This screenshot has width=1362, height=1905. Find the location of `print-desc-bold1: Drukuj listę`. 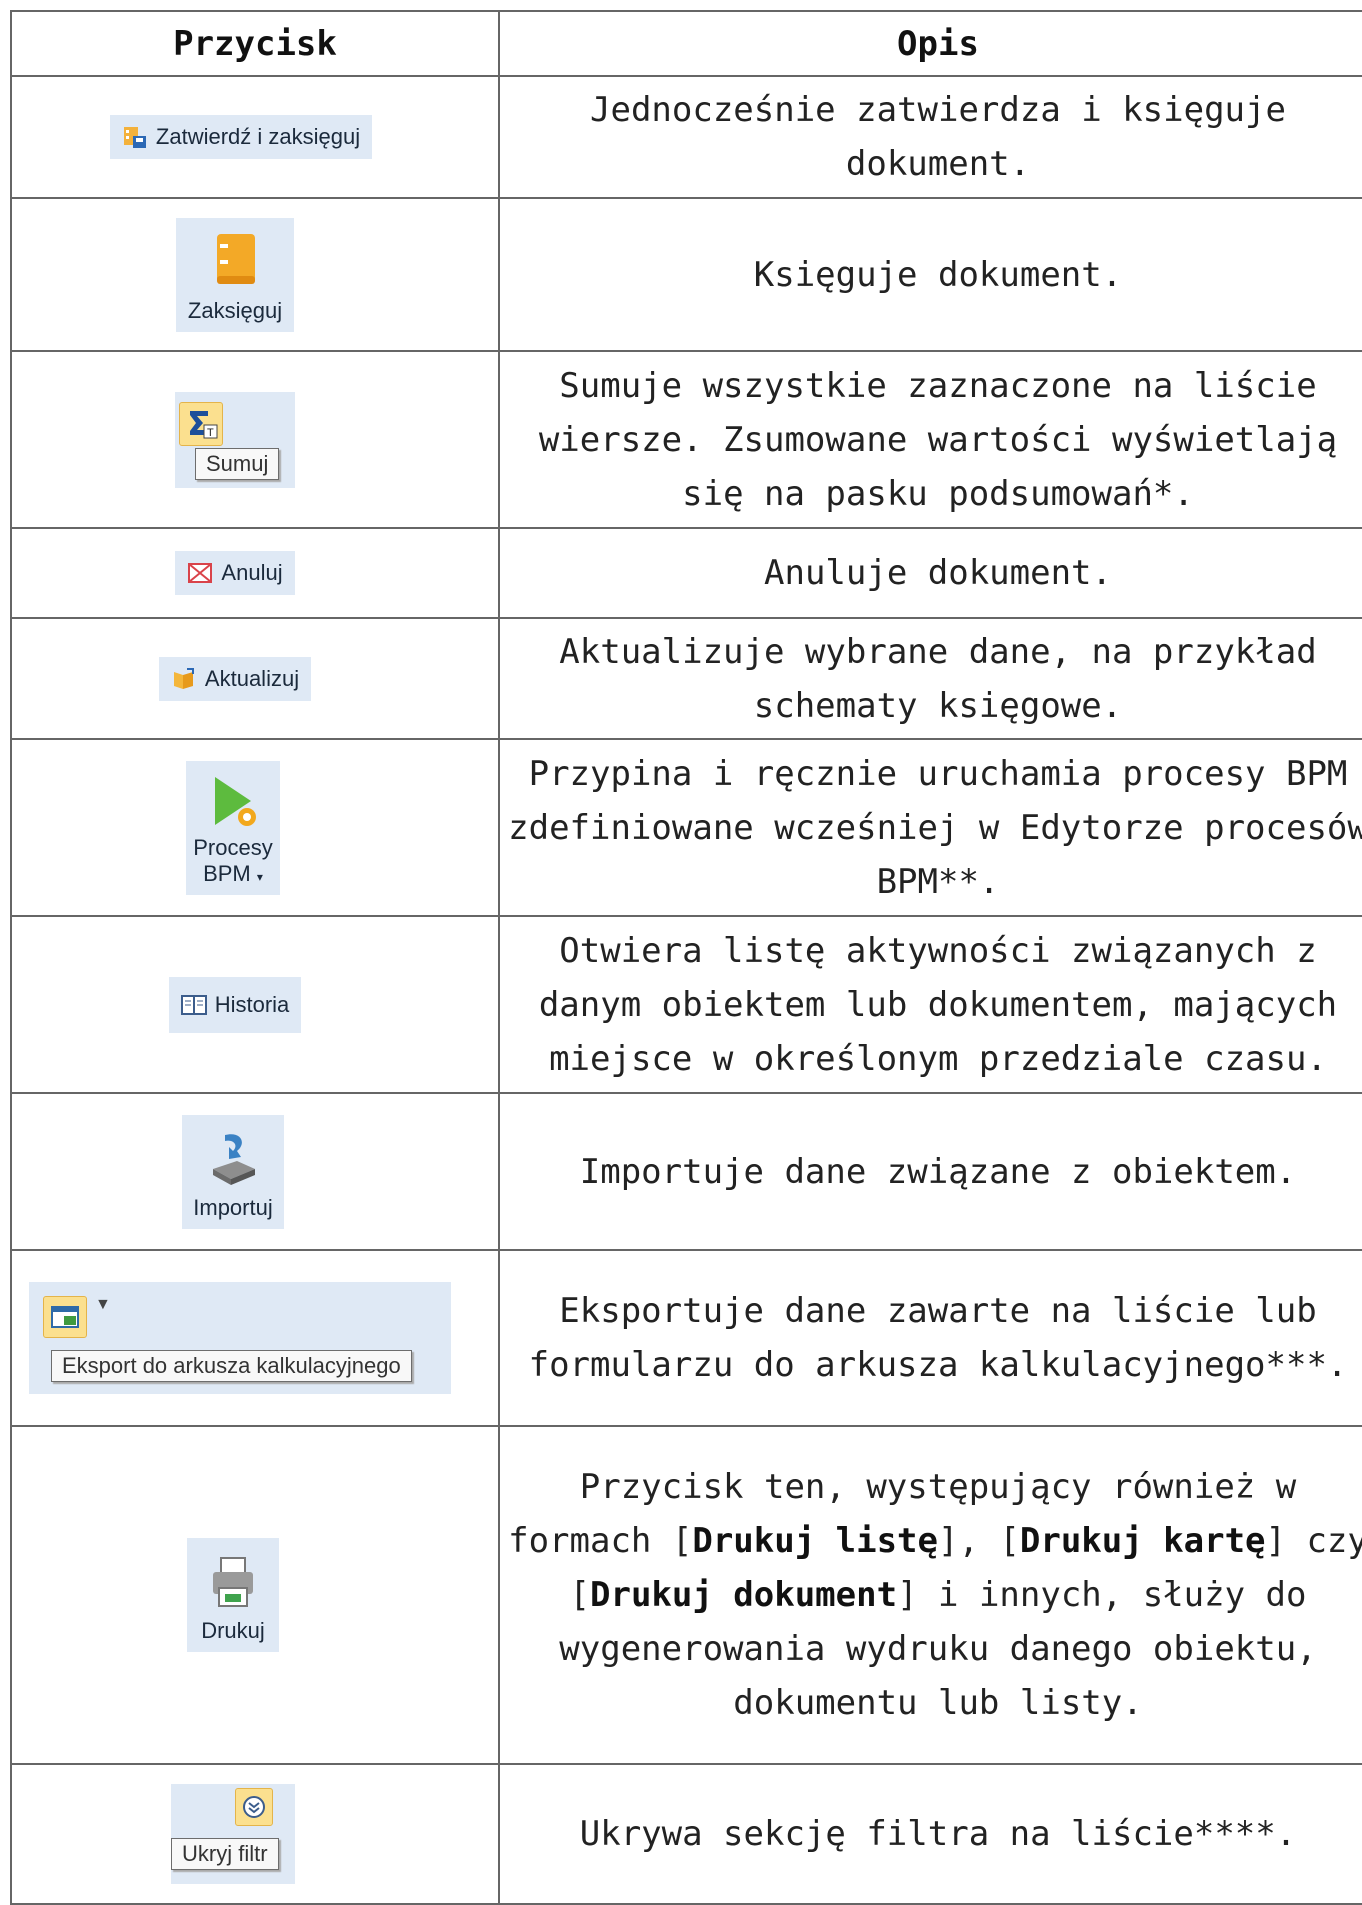

print-desc-bold1: Drukuj listę is located at coordinates (815, 1541).